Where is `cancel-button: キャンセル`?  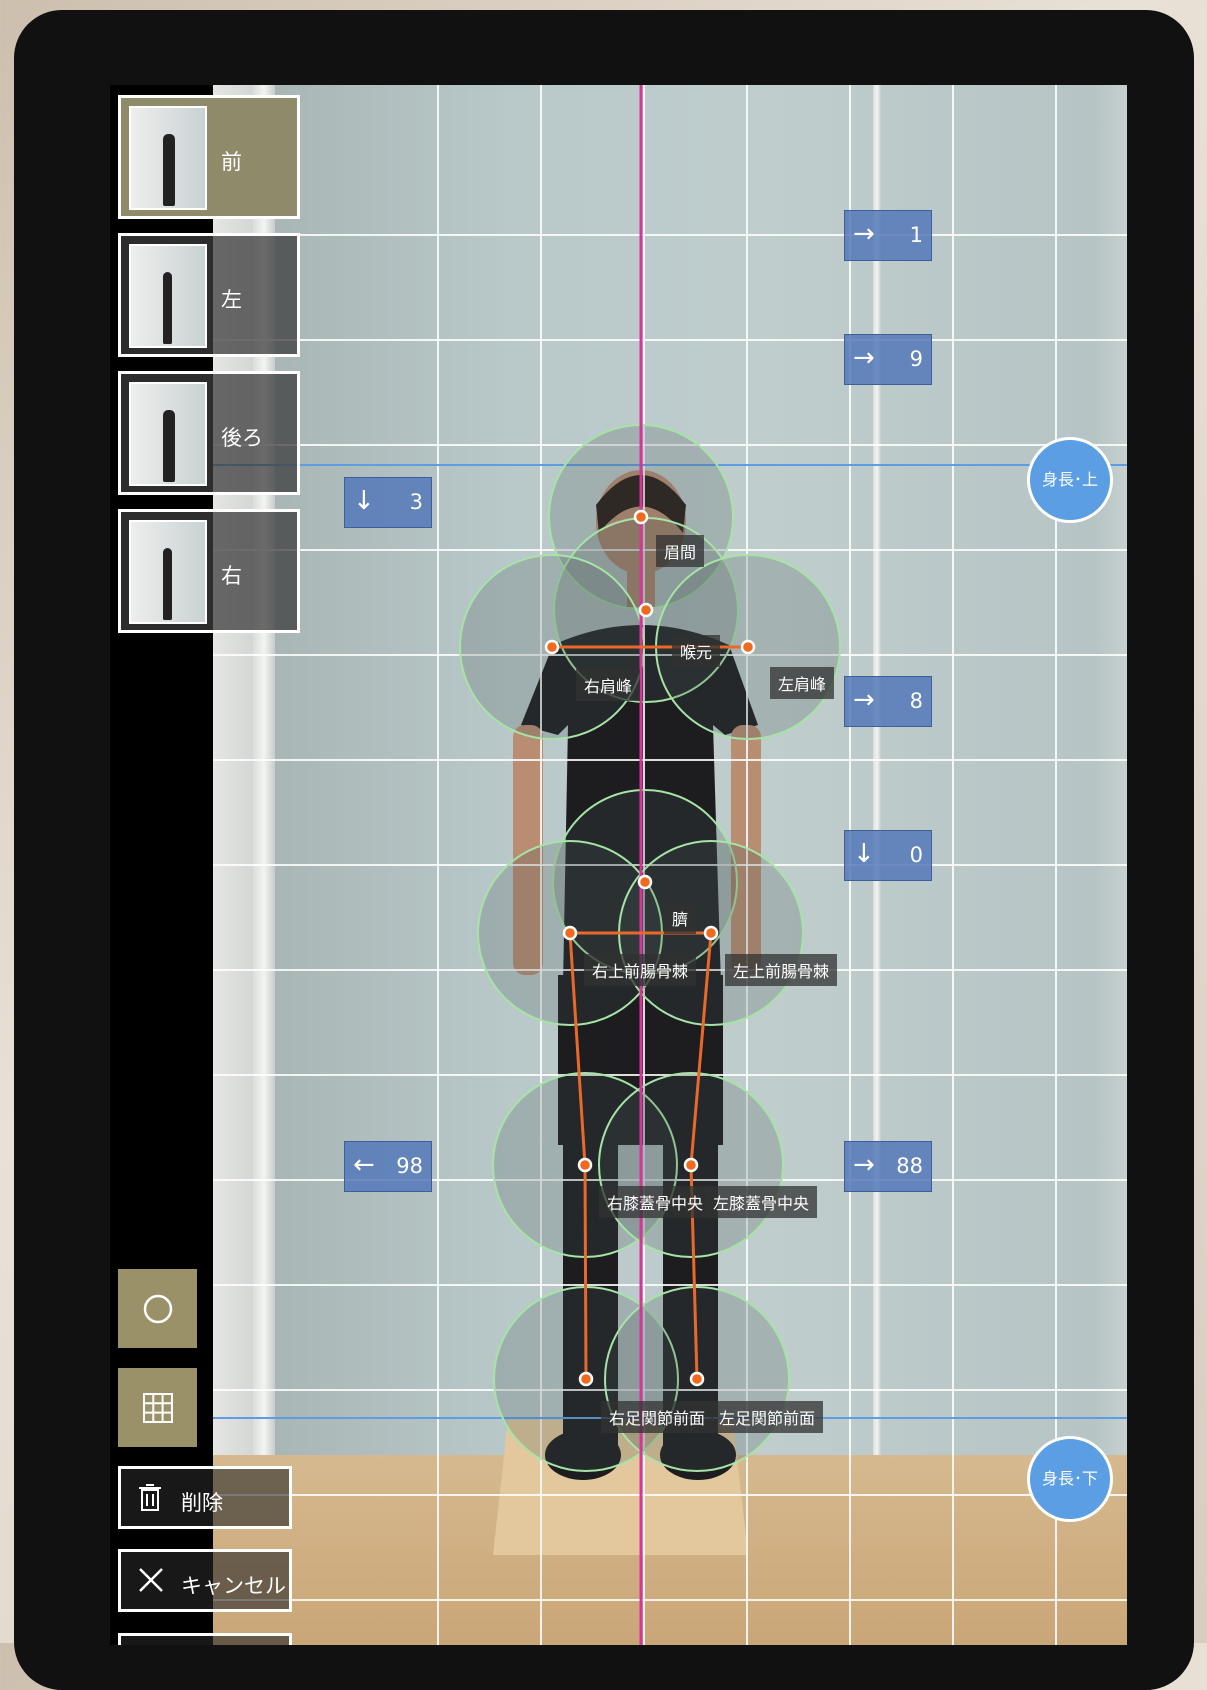 cancel-button: キャンセル is located at coordinates (205, 1580).